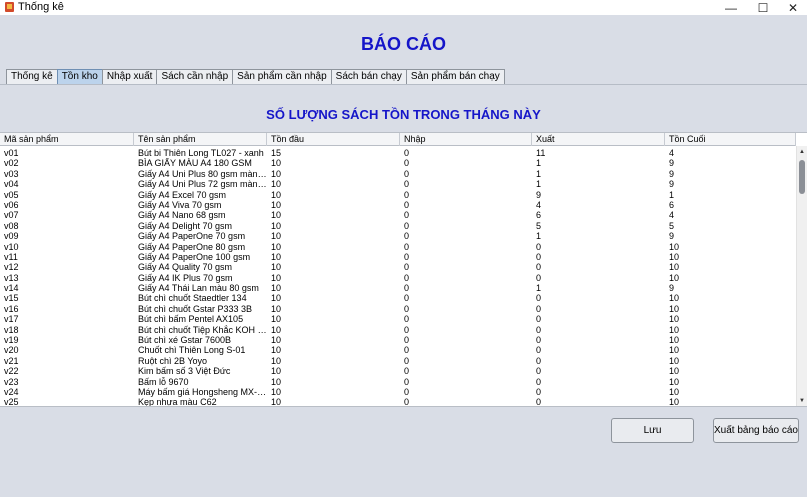  I want to click on cell-product-name: Ruột chì 2B Yoyo, so click(173, 360).